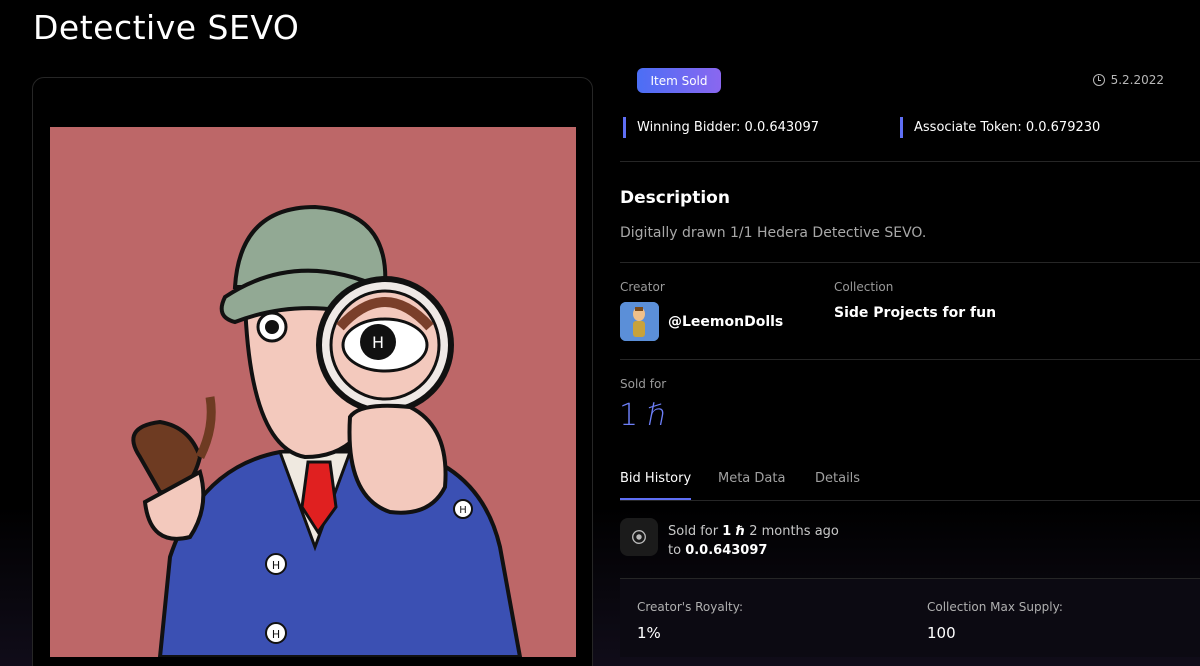 This screenshot has height=666, width=1200. What do you see at coordinates (643, 415) in the screenshot?
I see `sold-price: 1 ℏ` at bounding box center [643, 415].